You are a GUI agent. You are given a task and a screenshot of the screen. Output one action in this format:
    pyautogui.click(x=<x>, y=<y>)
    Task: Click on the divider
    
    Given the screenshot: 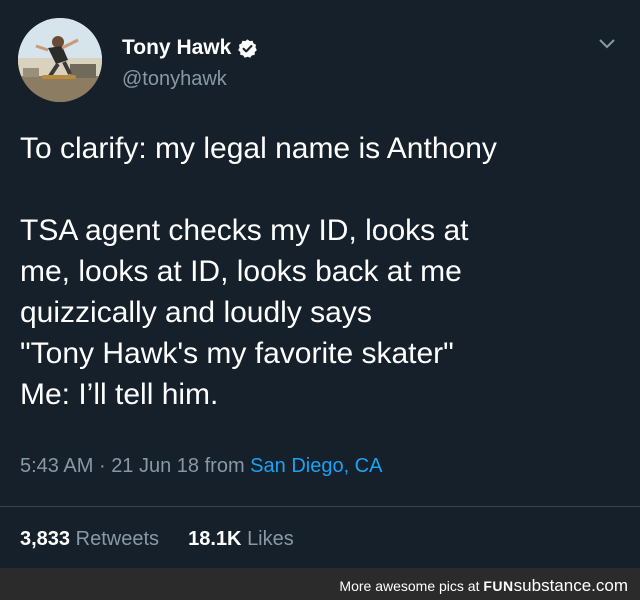 What is the action you would take?
    pyautogui.click(x=320, y=506)
    